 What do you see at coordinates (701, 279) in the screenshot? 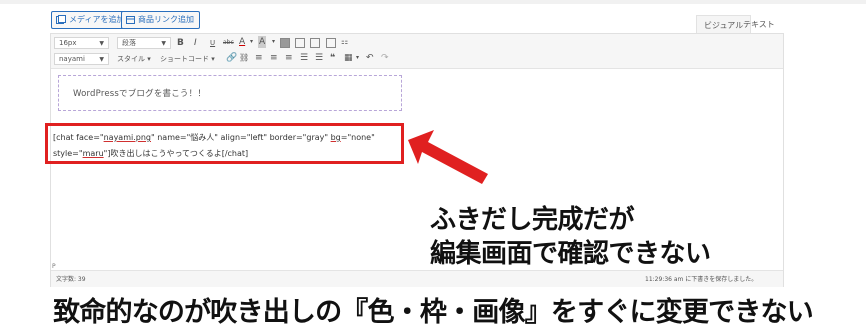
I see `autosave-status: 11:29:36 am に下書きを保存しました。` at bounding box center [701, 279].